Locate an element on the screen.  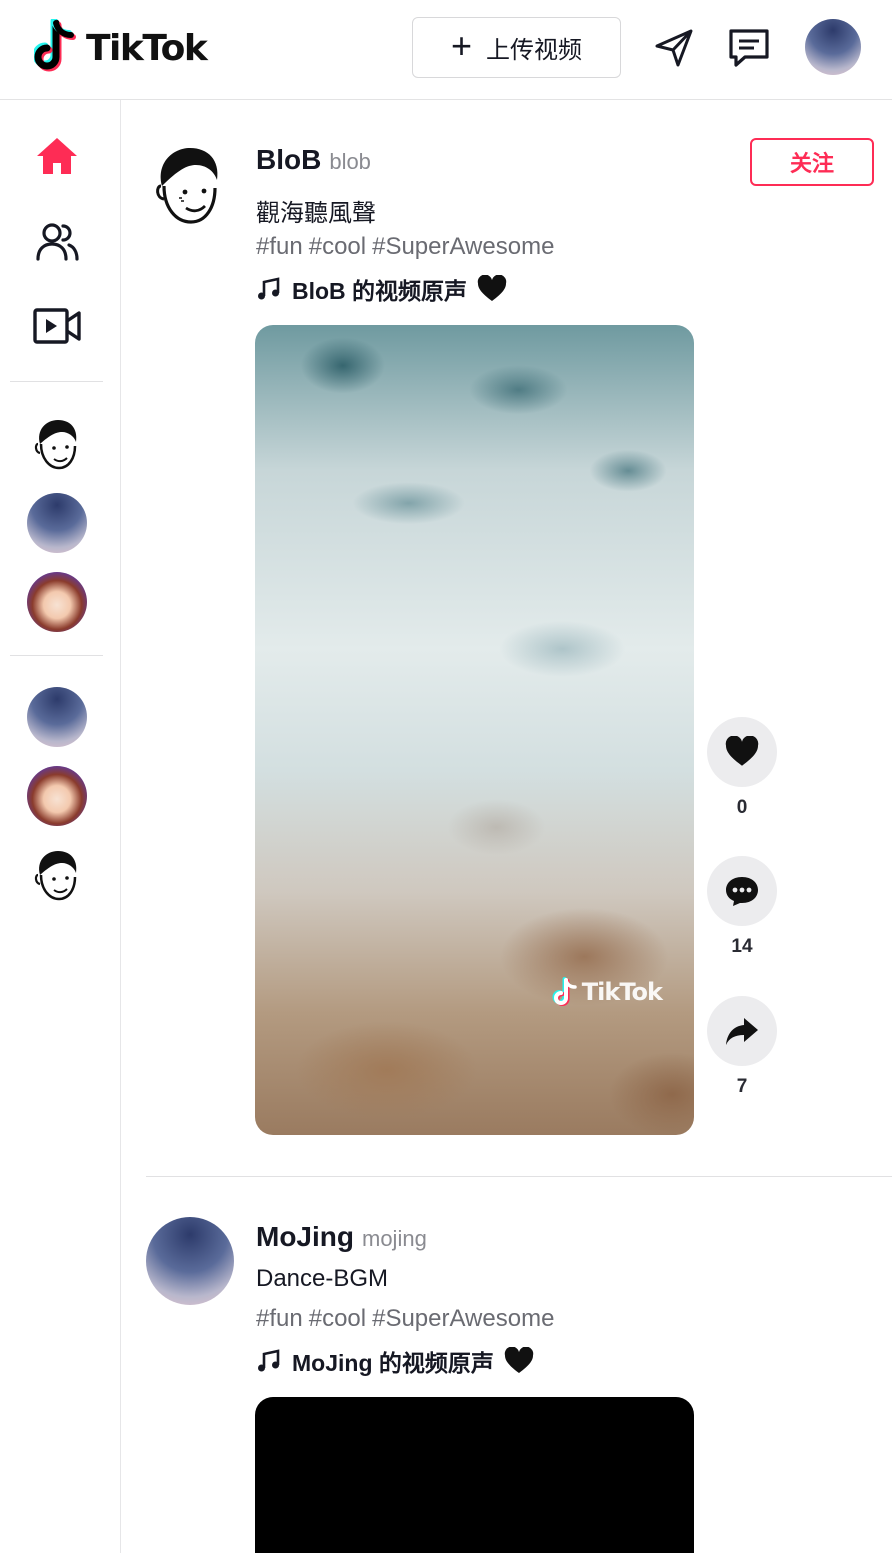
like-count: 0 is located at coordinates (742, 807).